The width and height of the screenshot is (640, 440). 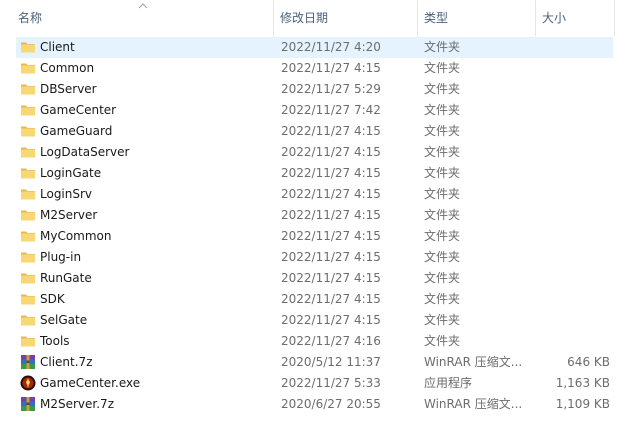 What do you see at coordinates (64, 320) in the screenshot?
I see `file-name: SelGate` at bounding box center [64, 320].